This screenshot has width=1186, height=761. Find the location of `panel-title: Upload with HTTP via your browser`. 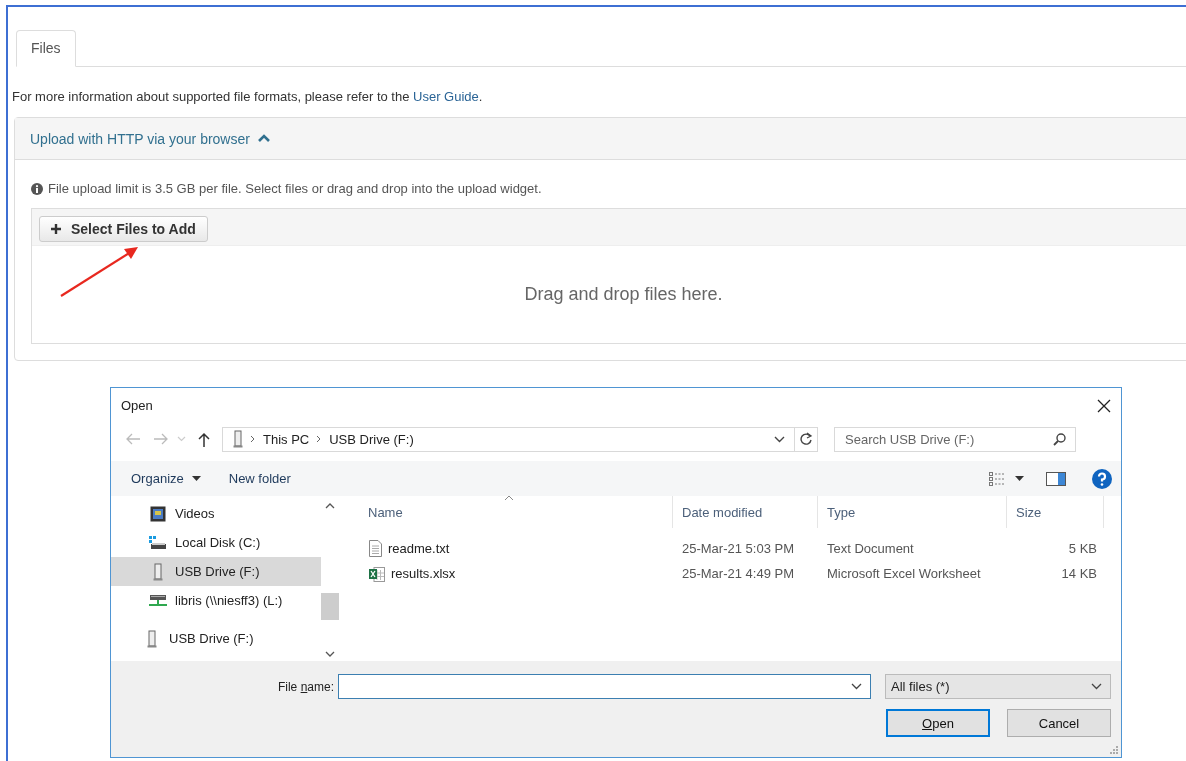

panel-title: Upload with HTTP via your browser is located at coordinates (140, 138).